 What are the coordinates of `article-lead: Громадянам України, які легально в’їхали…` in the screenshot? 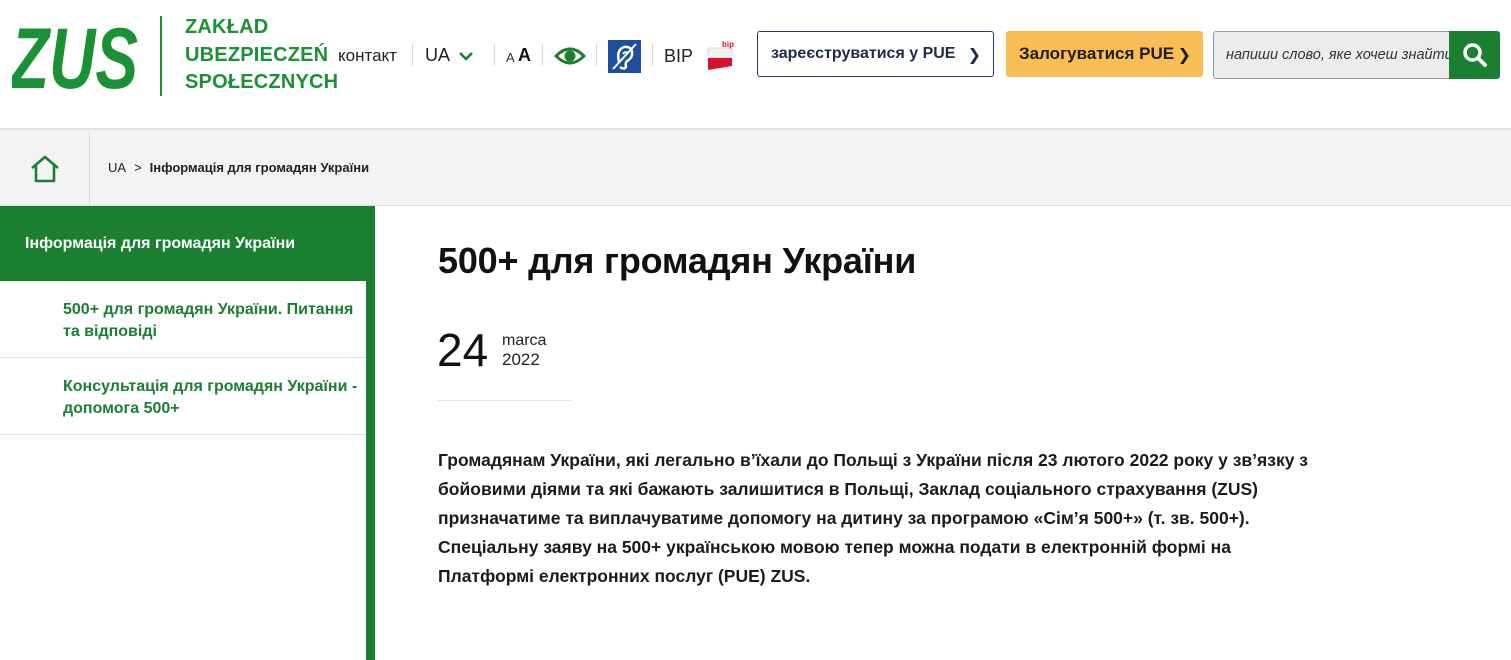 It's located at (873, 518).